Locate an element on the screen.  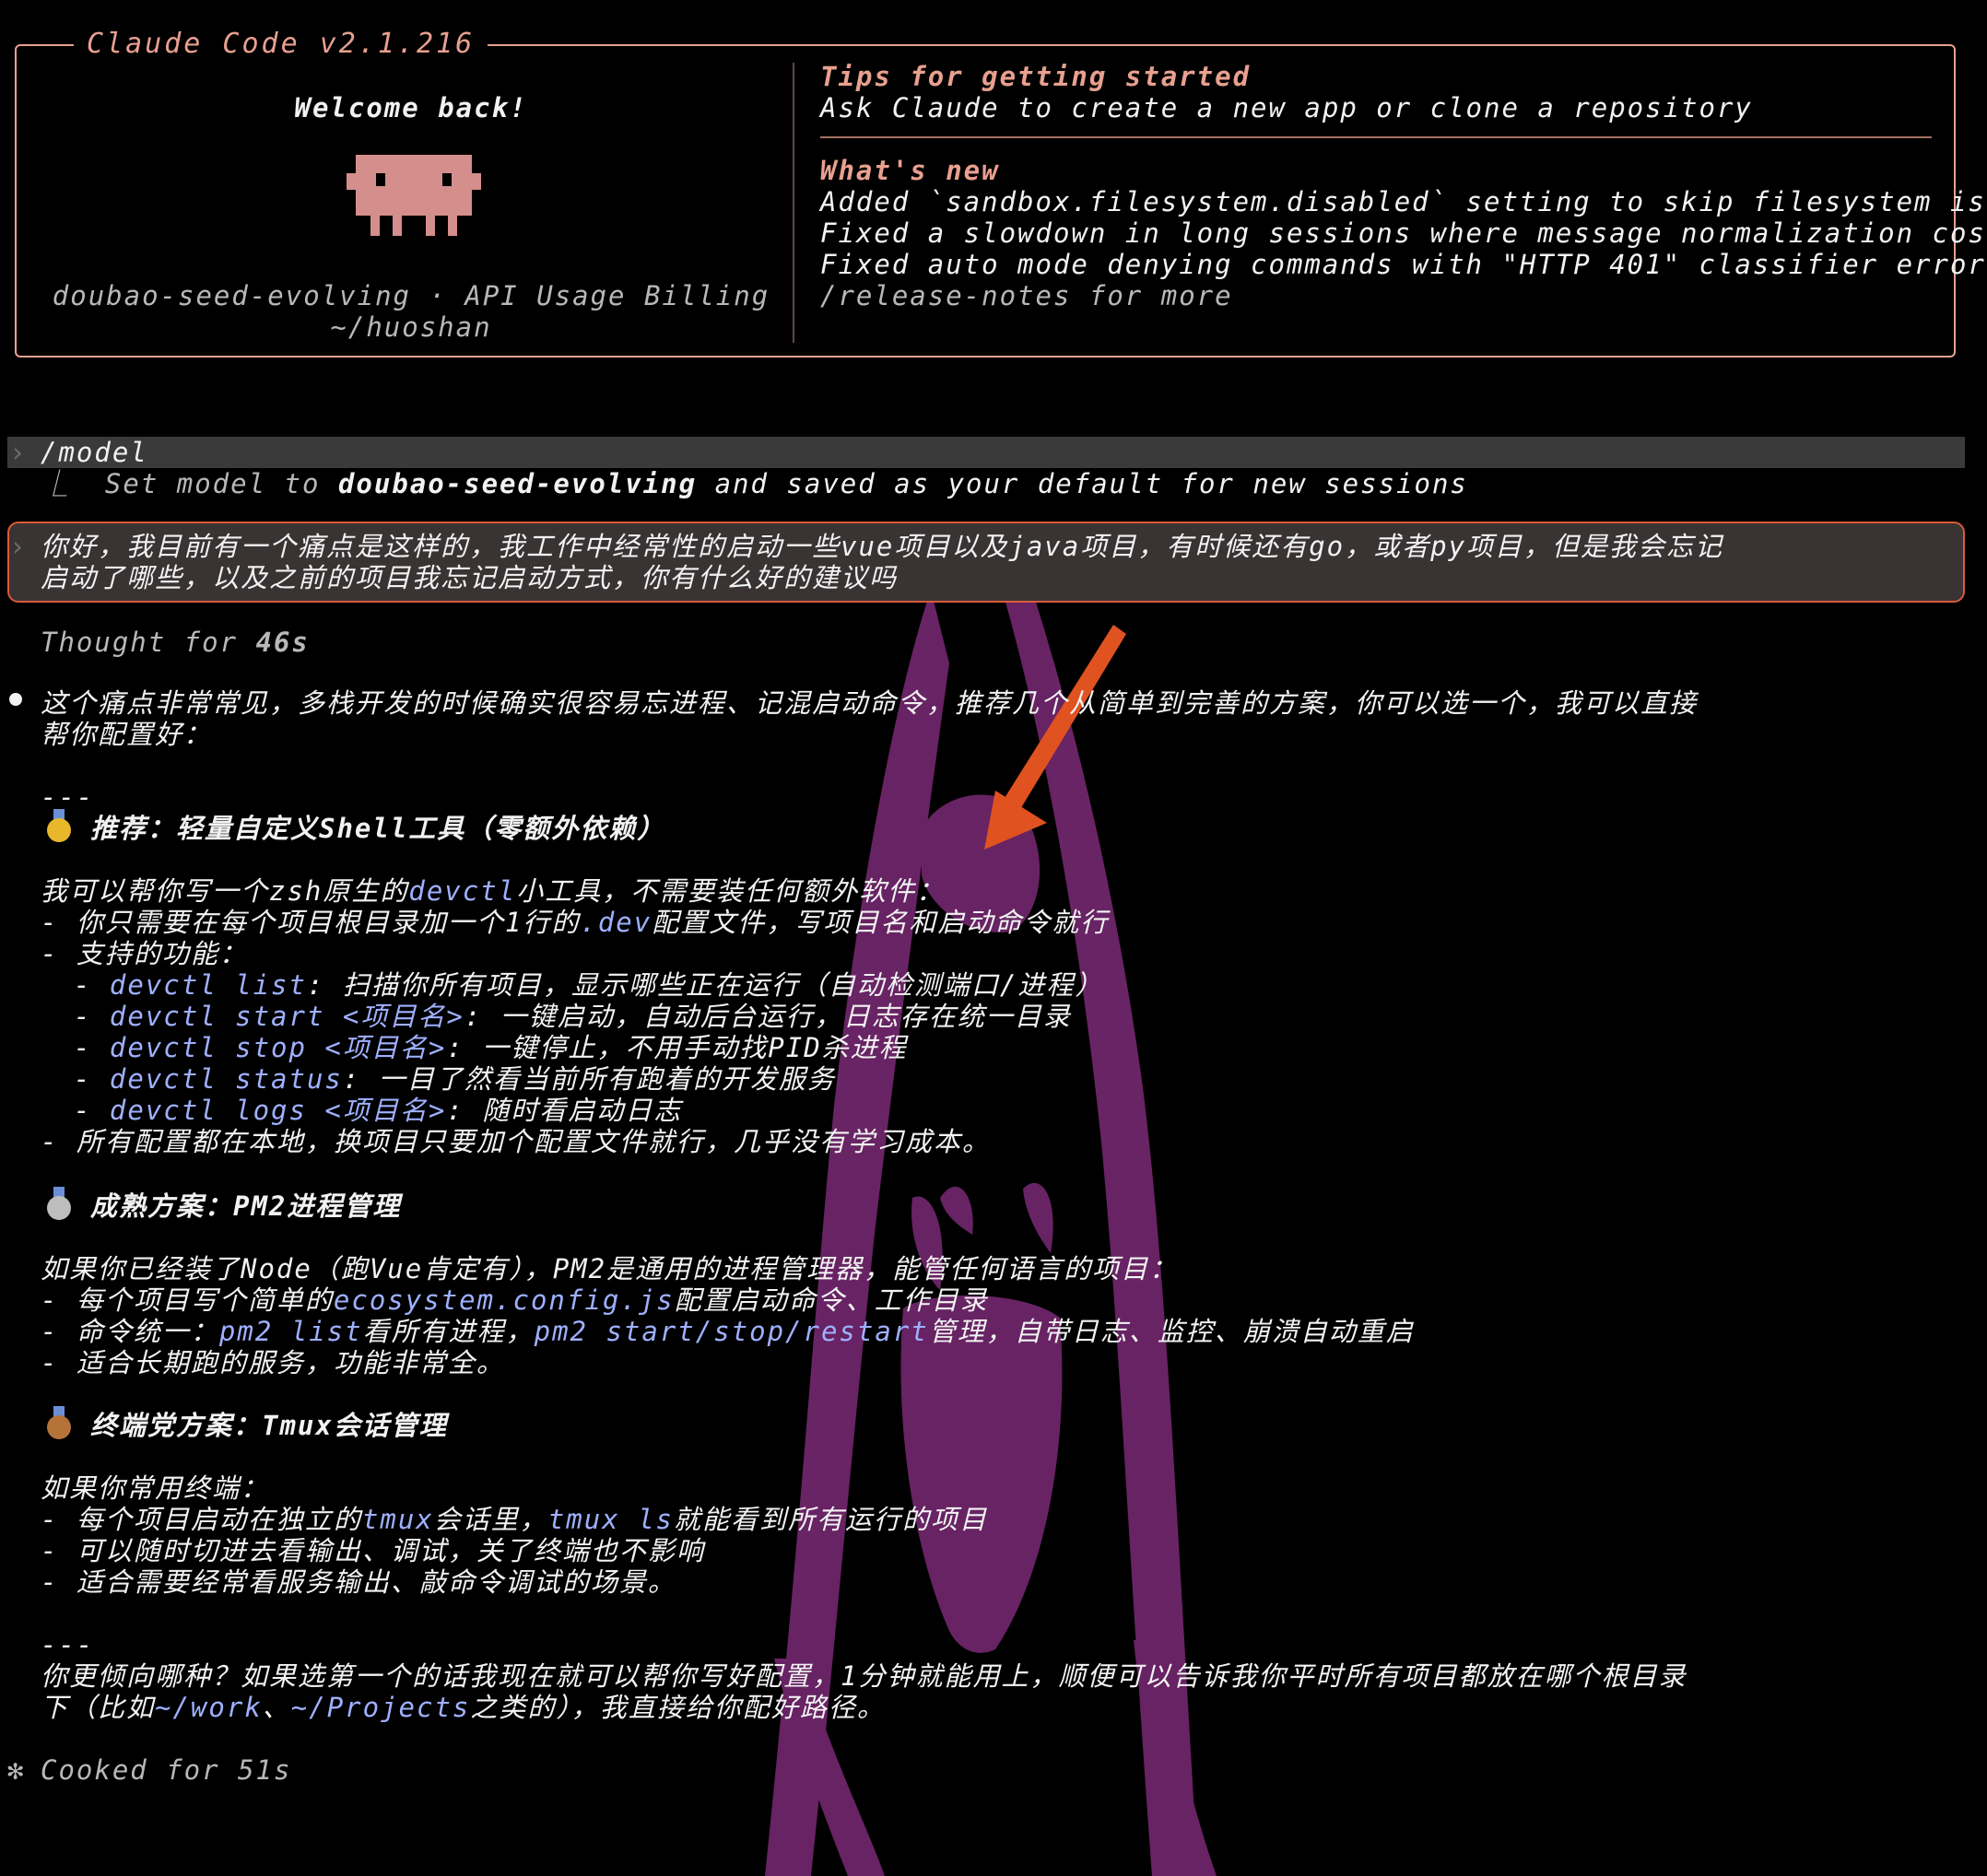
user-message-line: 启动了哪些，以及之前的项目我忘记启动方式，你有什么好的建议吗 is located at coordinates (470, 577).